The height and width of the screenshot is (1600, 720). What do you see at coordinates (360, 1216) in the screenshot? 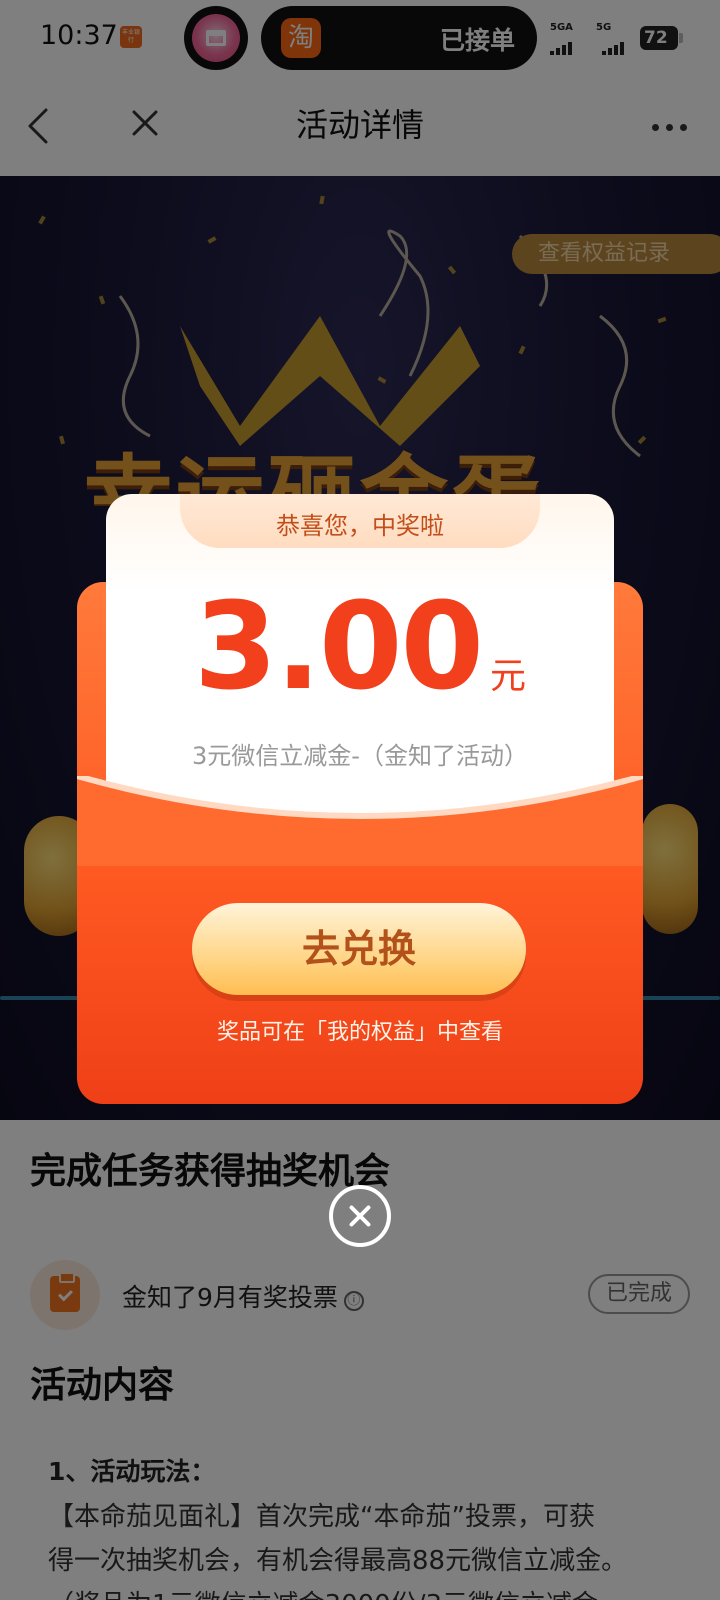
I see `close-circle-icon` at bounding box center [360, 1216].